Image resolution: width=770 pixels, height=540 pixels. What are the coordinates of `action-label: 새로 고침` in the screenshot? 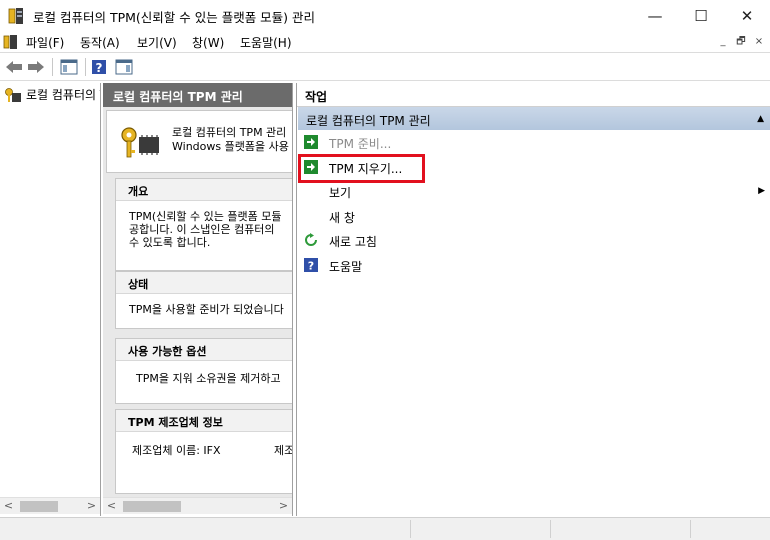 It's located at (353, 242).